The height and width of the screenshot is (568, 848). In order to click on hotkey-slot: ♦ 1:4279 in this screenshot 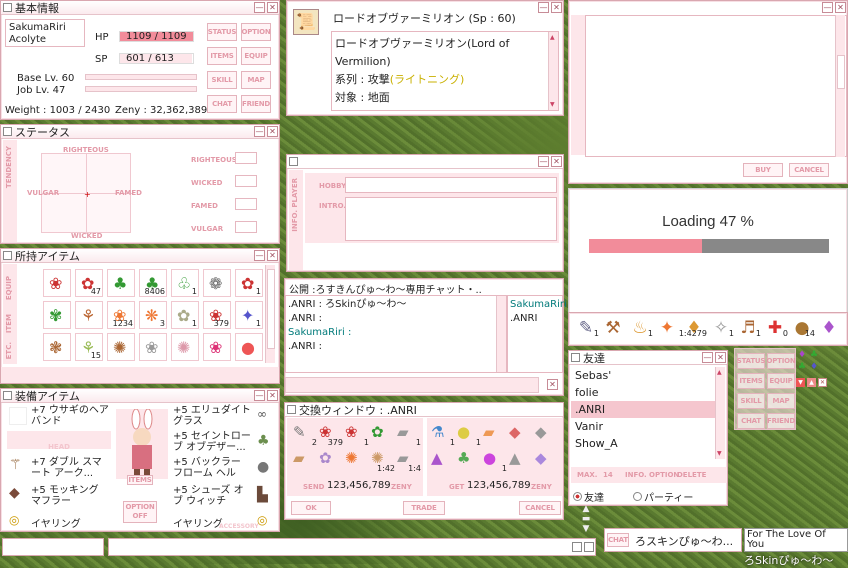, I will do `click(693, 329)`.